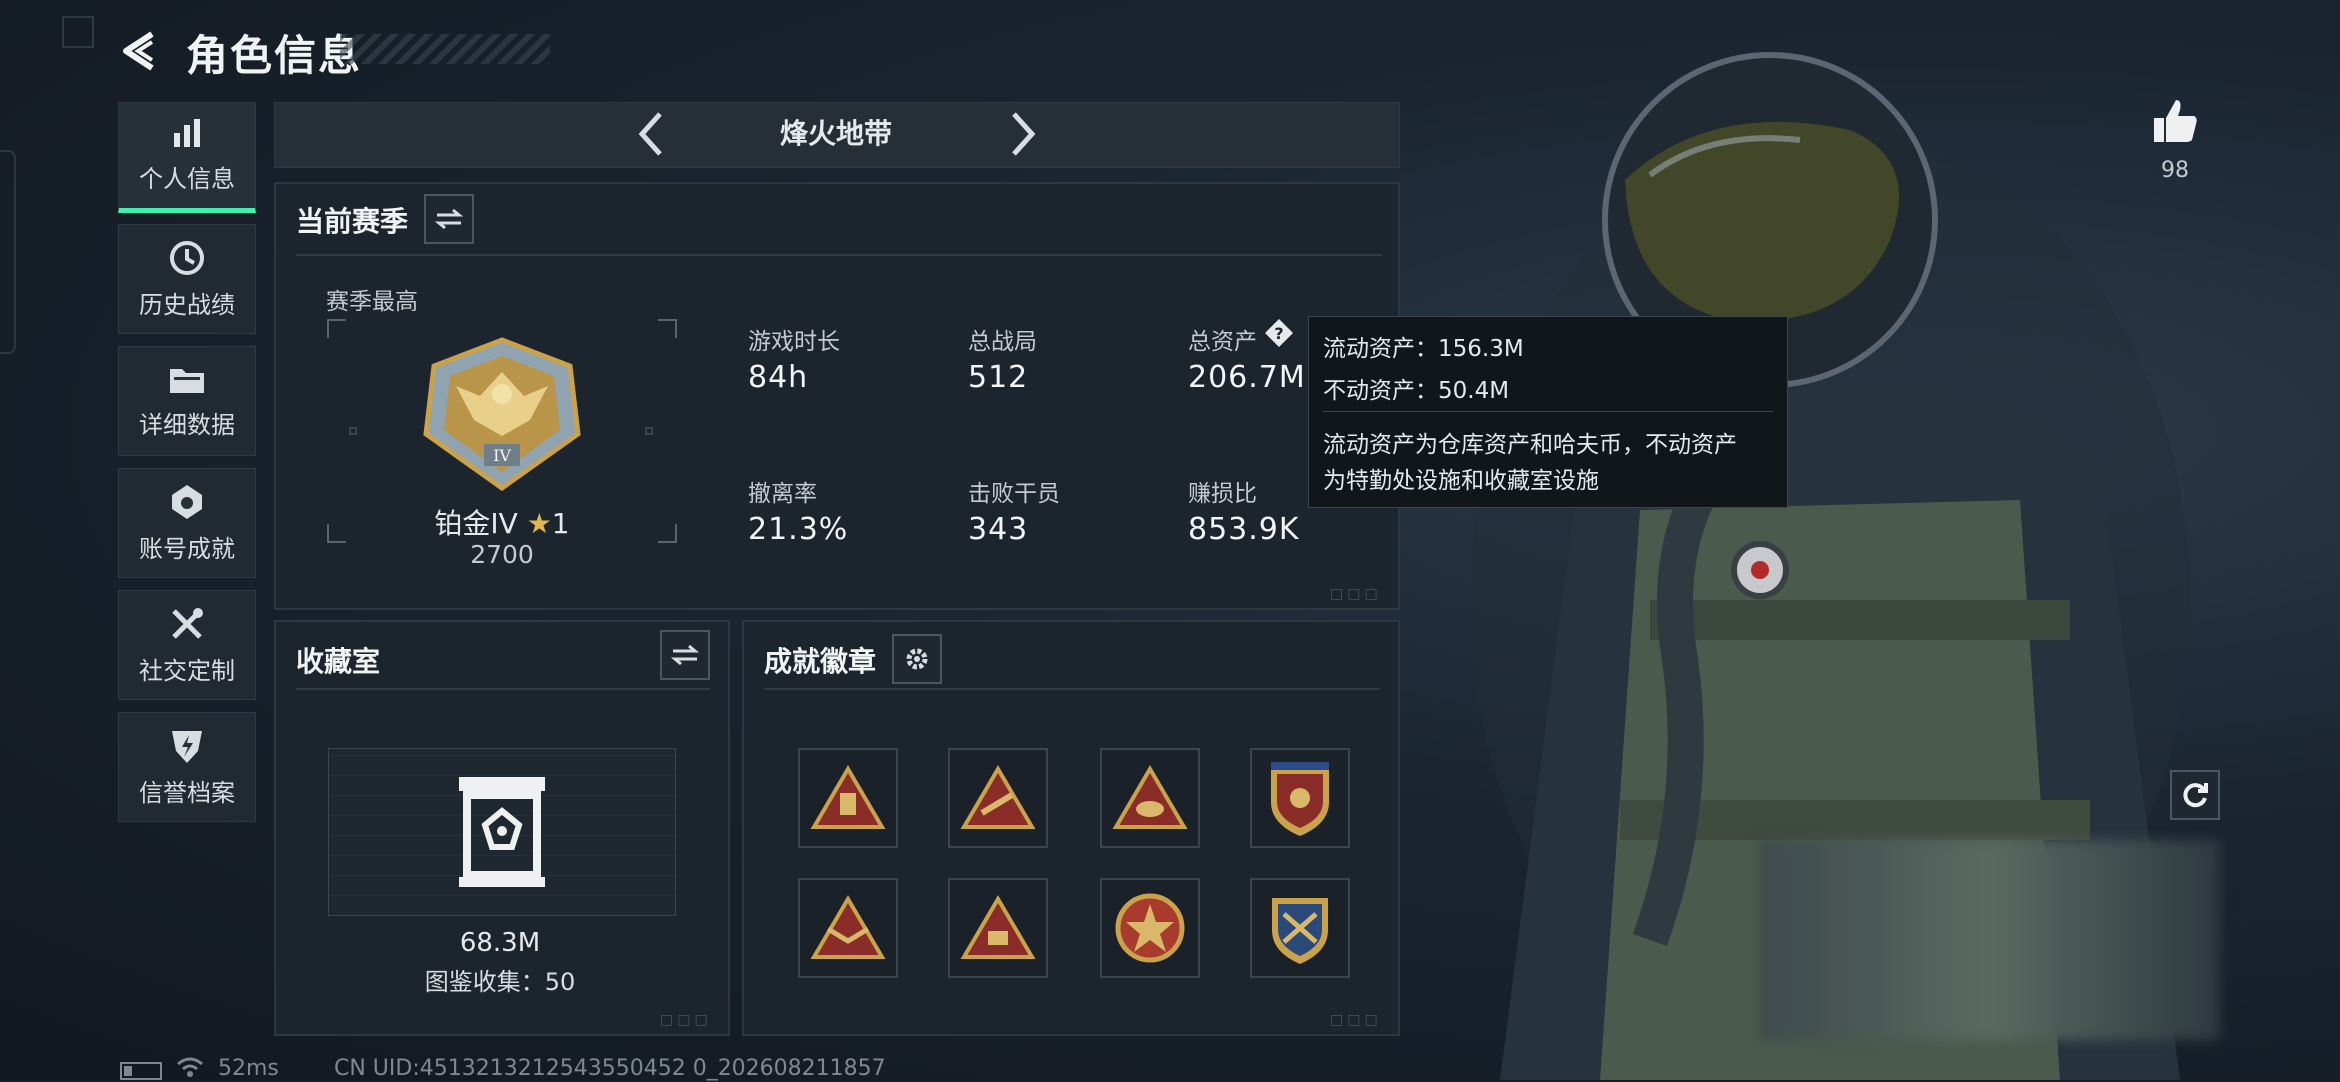 The height and width of the screenshot is (1082, 2340). I want to click on blurred-overlay, so click(1990, 940).